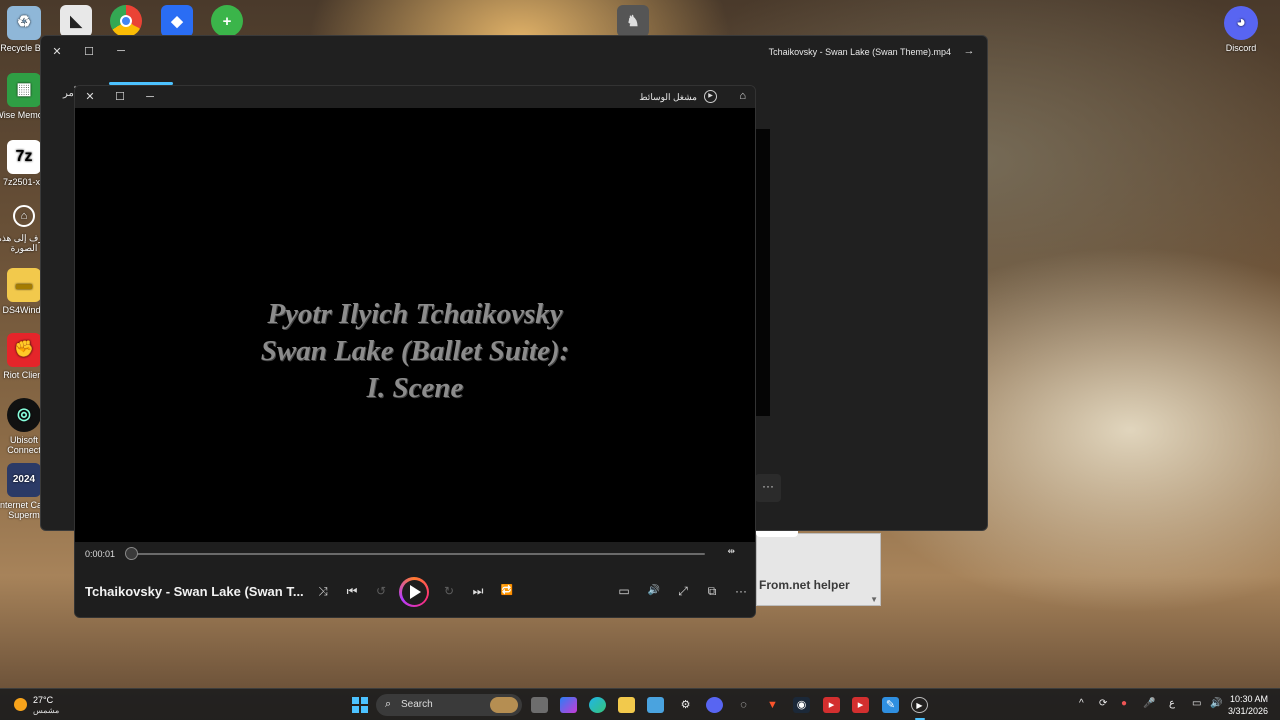 This screenshot has height=720, width=1280. What do you see at coordinates (507, 591) in the screenshot?
I see `repeat-icon: 🔁` at bounding box center [507, 591].